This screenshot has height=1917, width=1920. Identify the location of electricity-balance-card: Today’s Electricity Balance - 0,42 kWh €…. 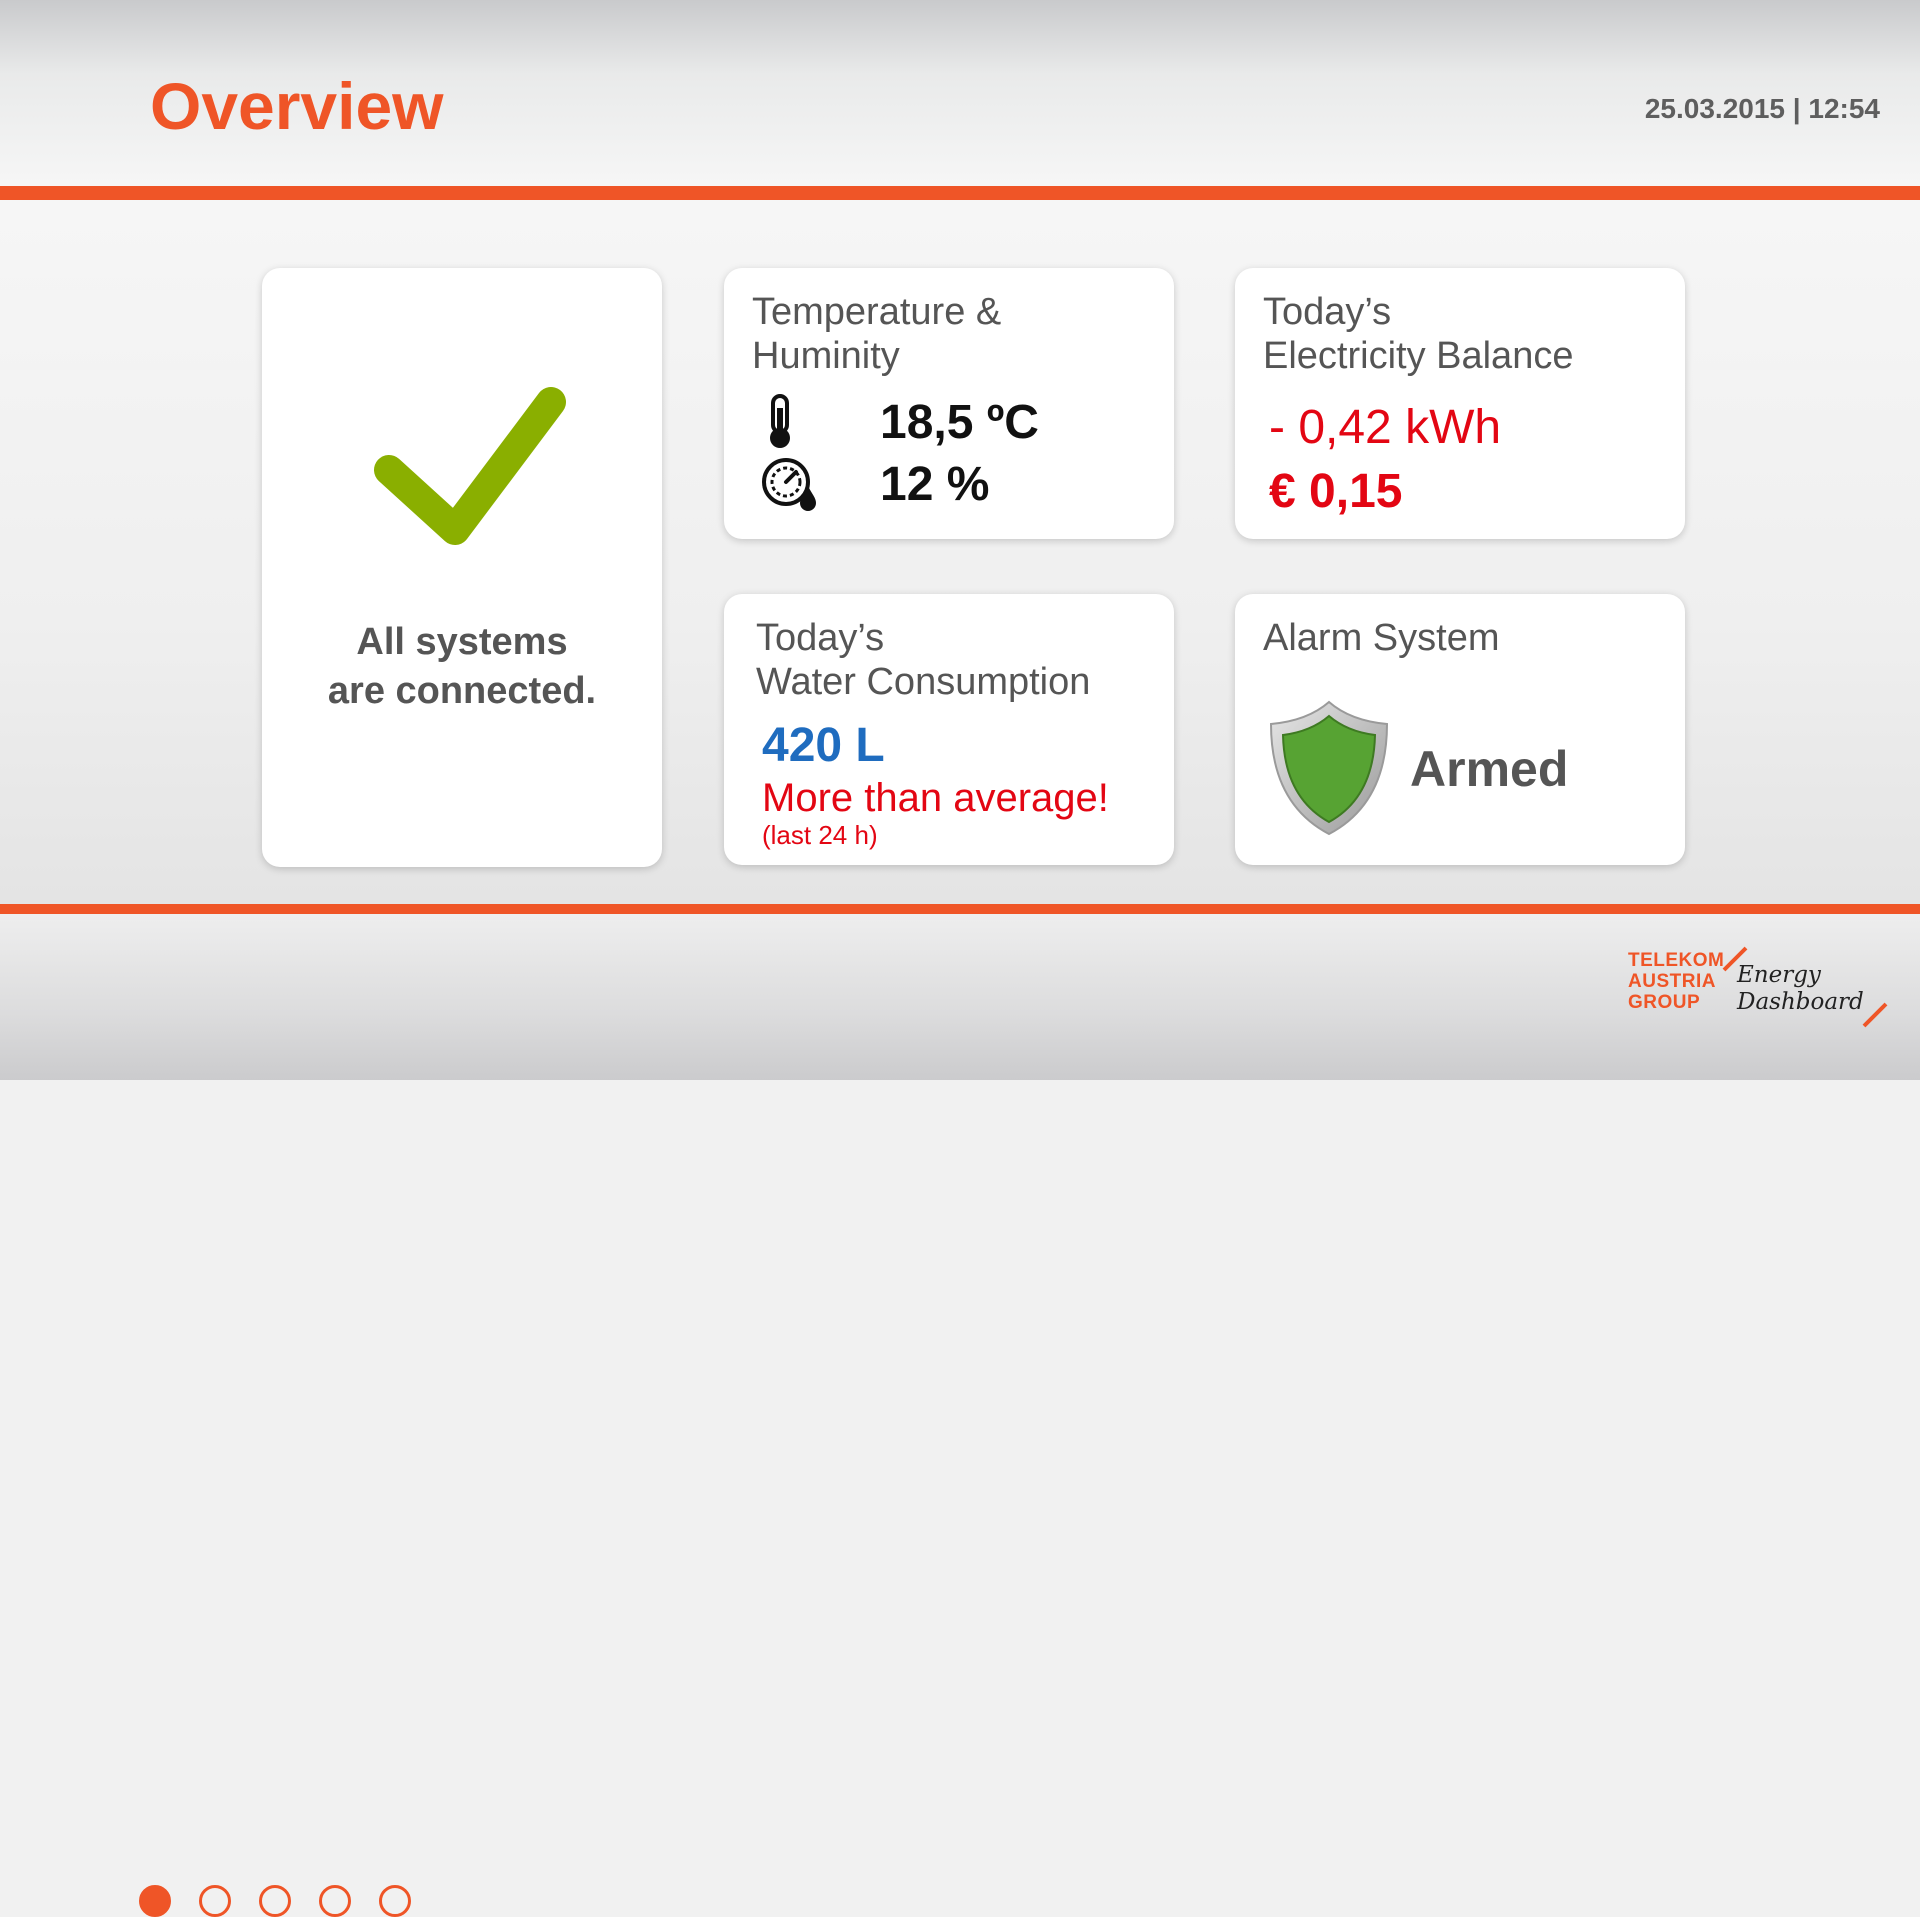
(1460, 403).